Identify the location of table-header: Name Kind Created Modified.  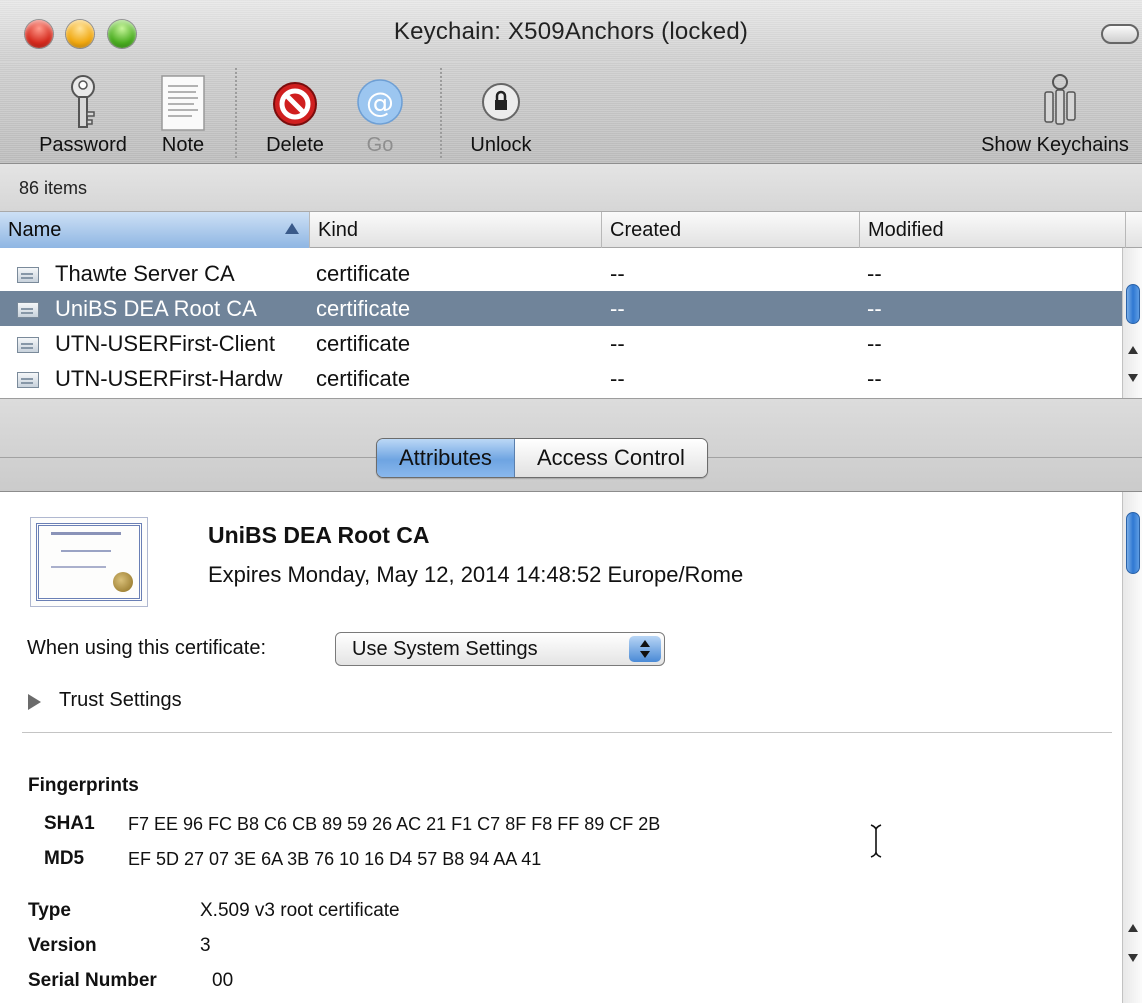
(571, 230).